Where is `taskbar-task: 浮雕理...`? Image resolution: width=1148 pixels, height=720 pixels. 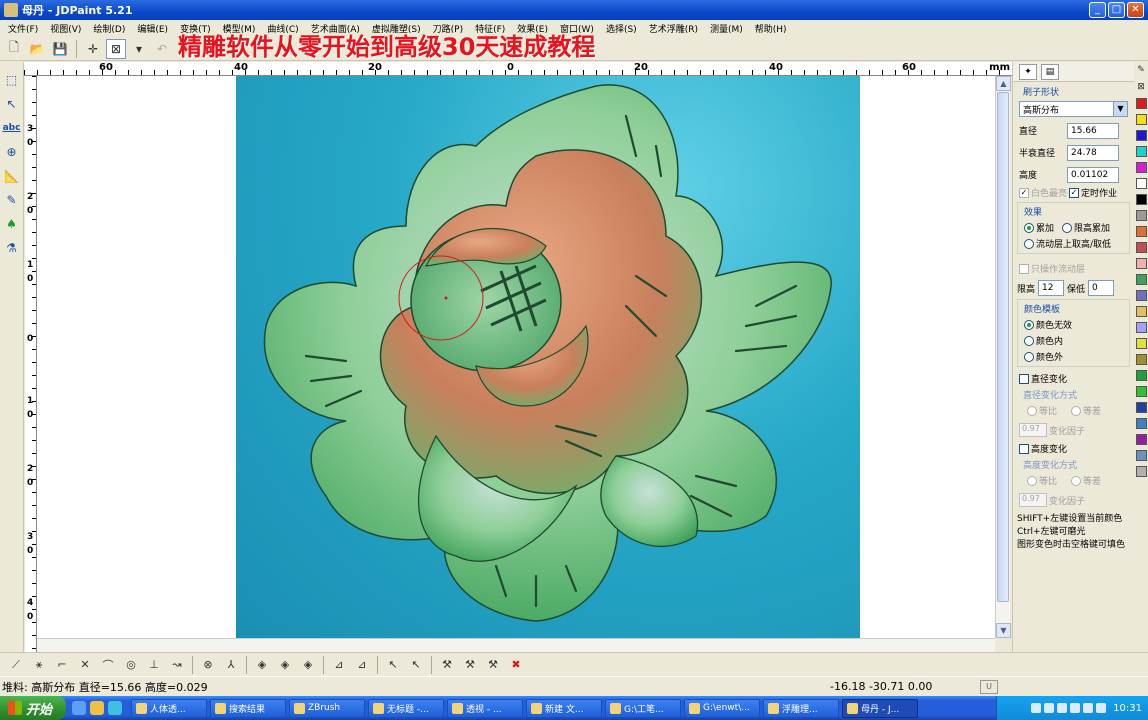 taskbar-task: 浮雕理... is located at coordinates (801, 708).